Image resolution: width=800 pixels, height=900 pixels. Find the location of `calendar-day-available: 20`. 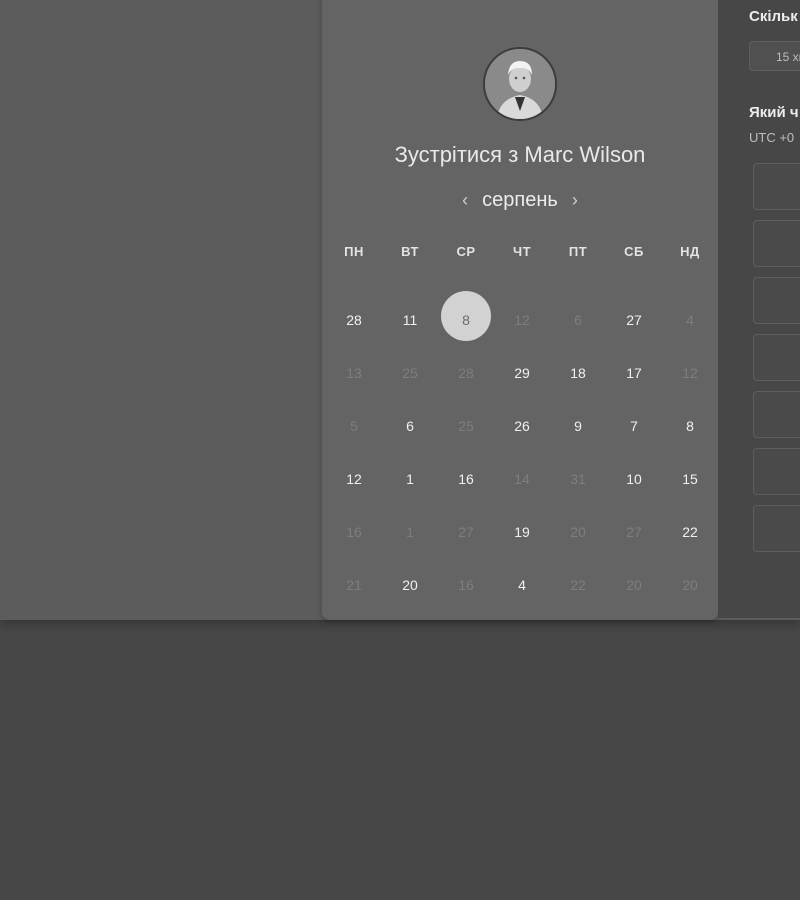

calendar-day-available: 20 is located at coordinates (410, 584).